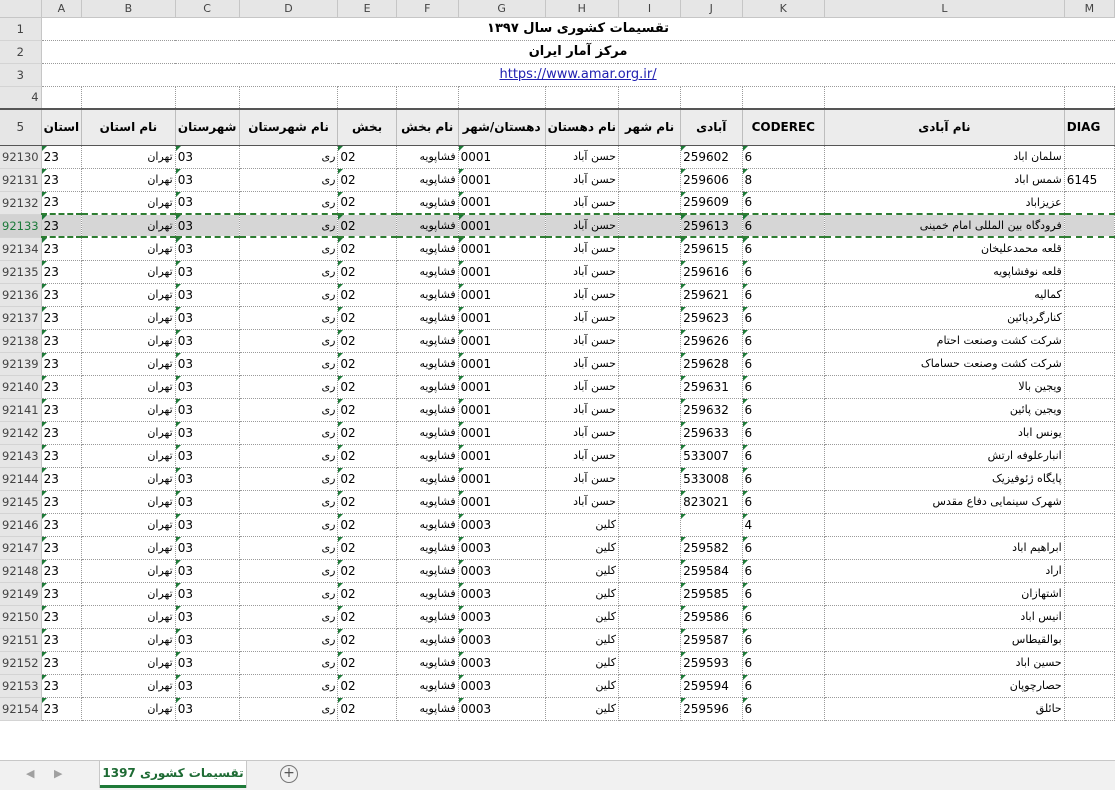  Describe the element at coordinates (21, 318) in the screenshot. I see `row-header: 92137` at that location.